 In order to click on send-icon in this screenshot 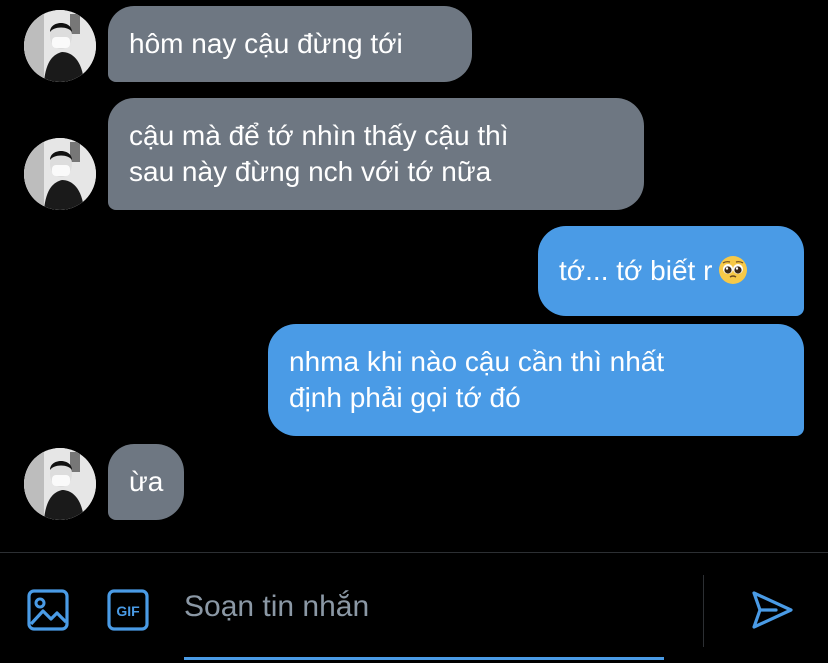, I will do `click(772, 610)`.